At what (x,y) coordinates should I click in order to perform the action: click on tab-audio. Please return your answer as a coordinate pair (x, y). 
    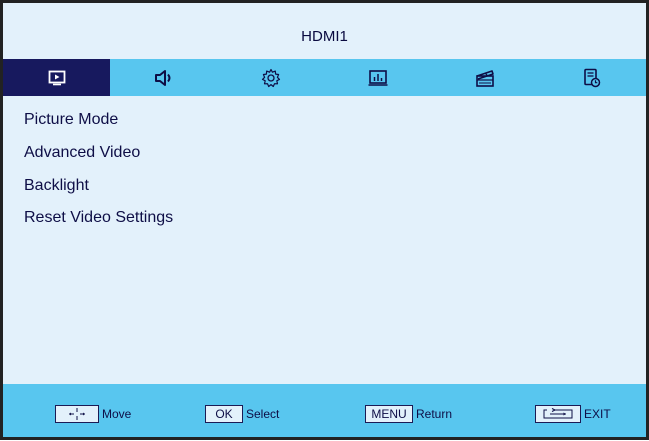
    Looking at the image, I should click on (163, 77).